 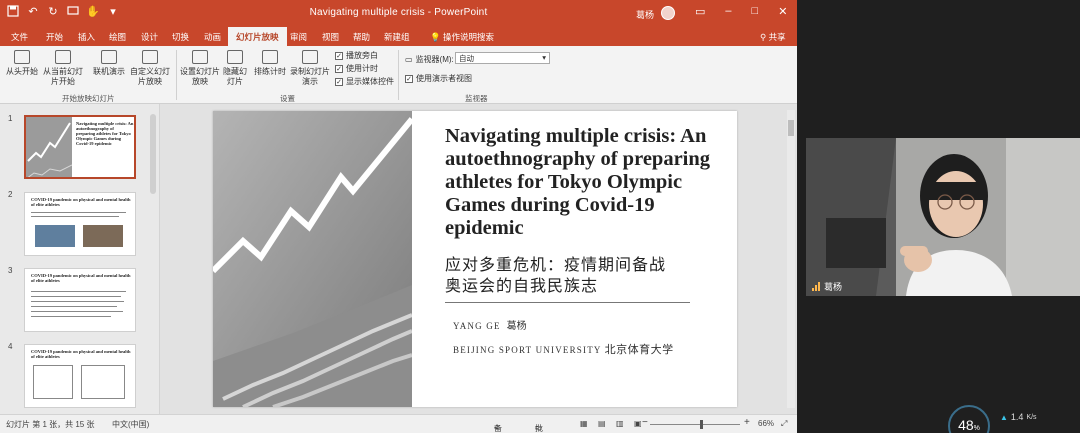 I want to click on scrollbar-thumb, so click(x=791, y=128).